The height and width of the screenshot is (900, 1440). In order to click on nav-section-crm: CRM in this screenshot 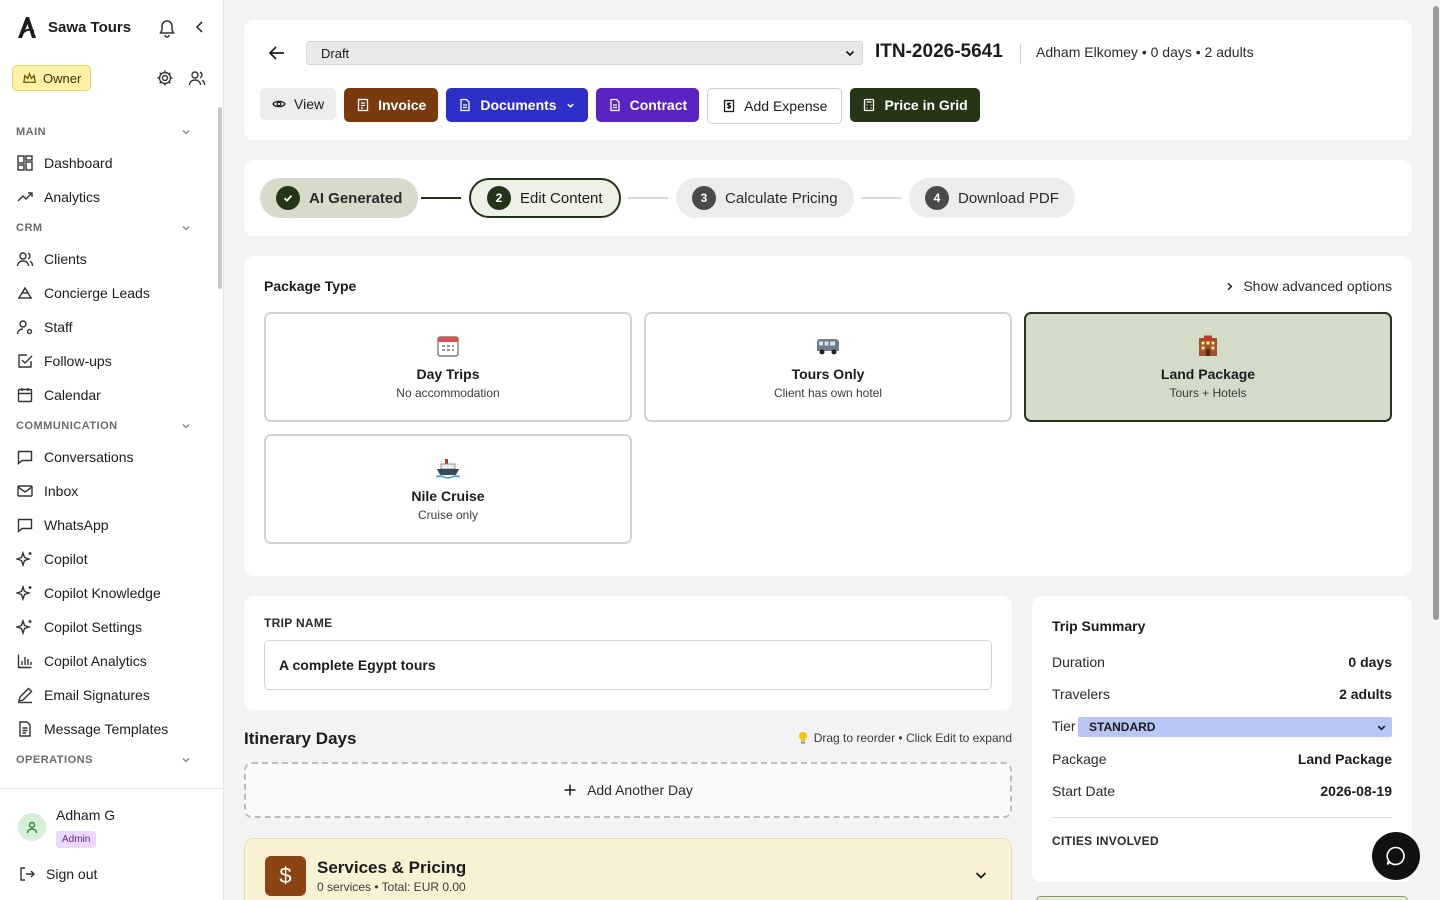, I will do `click(107, 228)`.